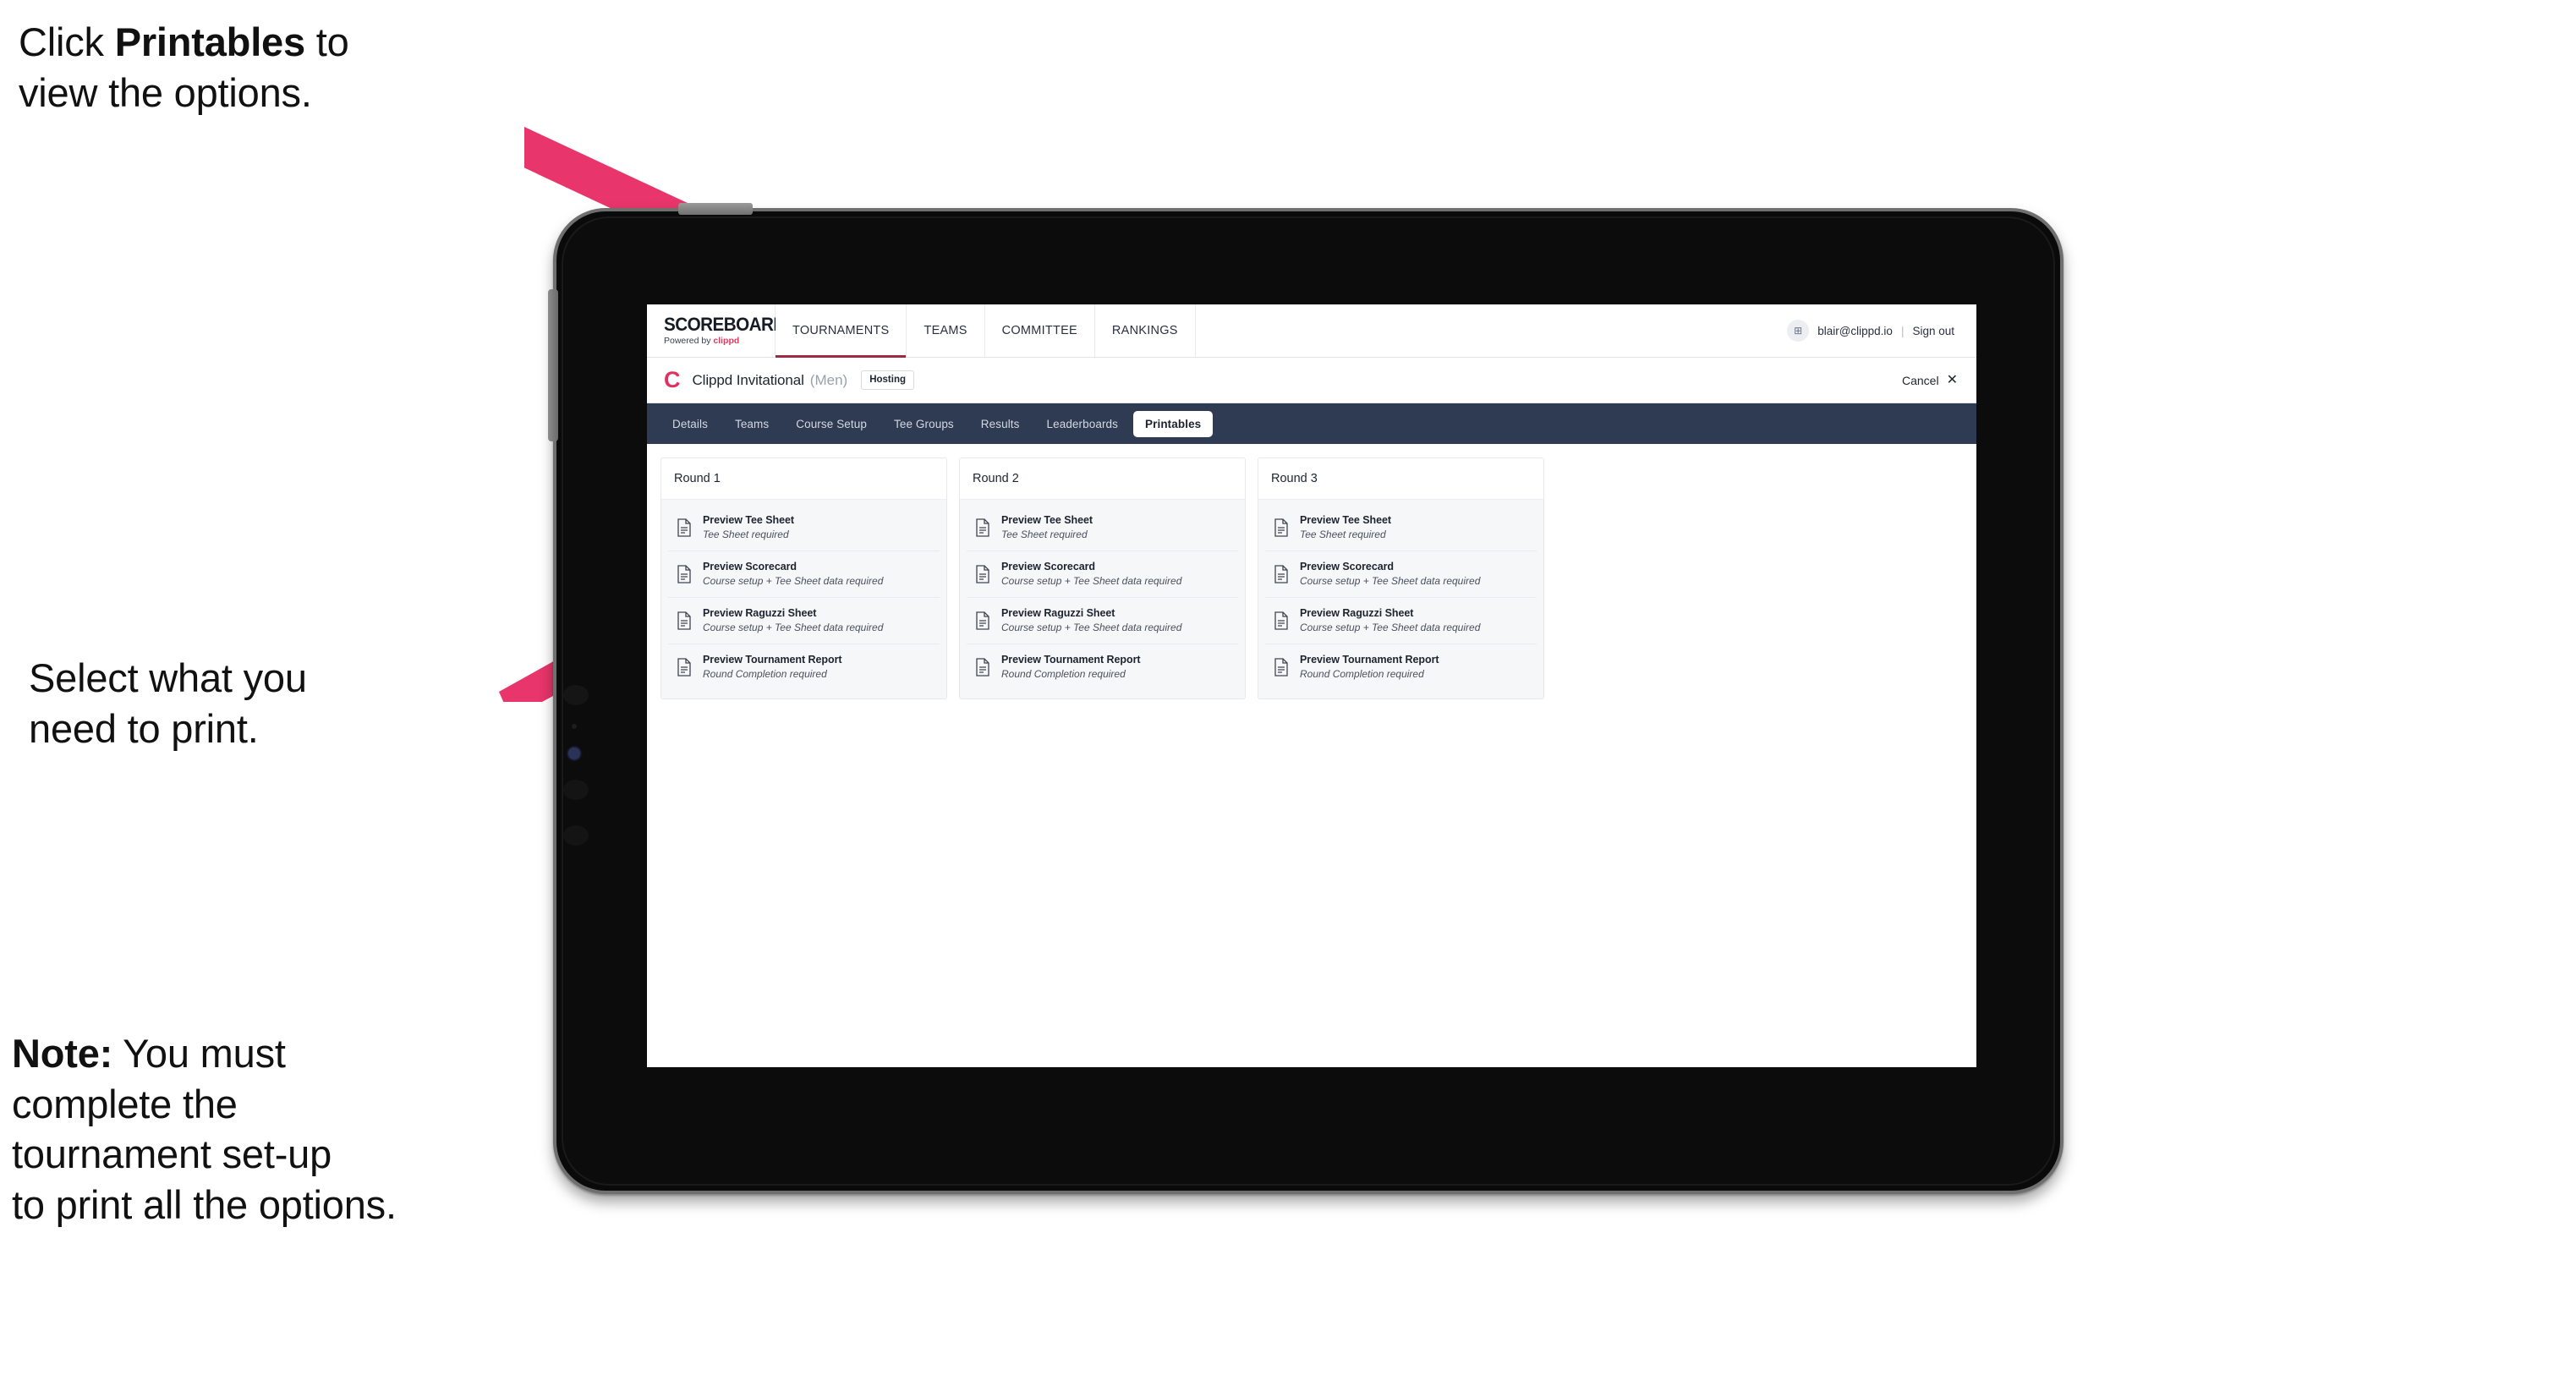  What do you see at coordinates (1083, 424) in the screenshot?
I see `tab-leaderboards: Leaderboards` at bounding box center [1083, 424].